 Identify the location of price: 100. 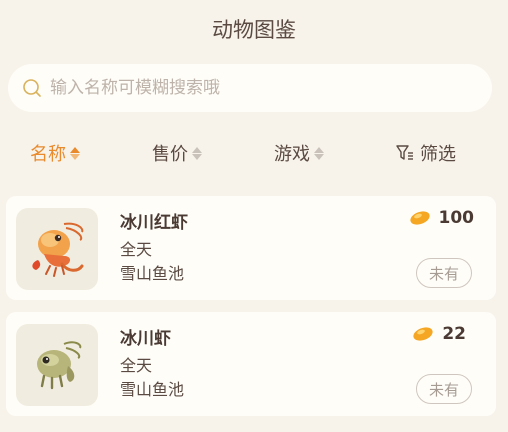
(442, 218).